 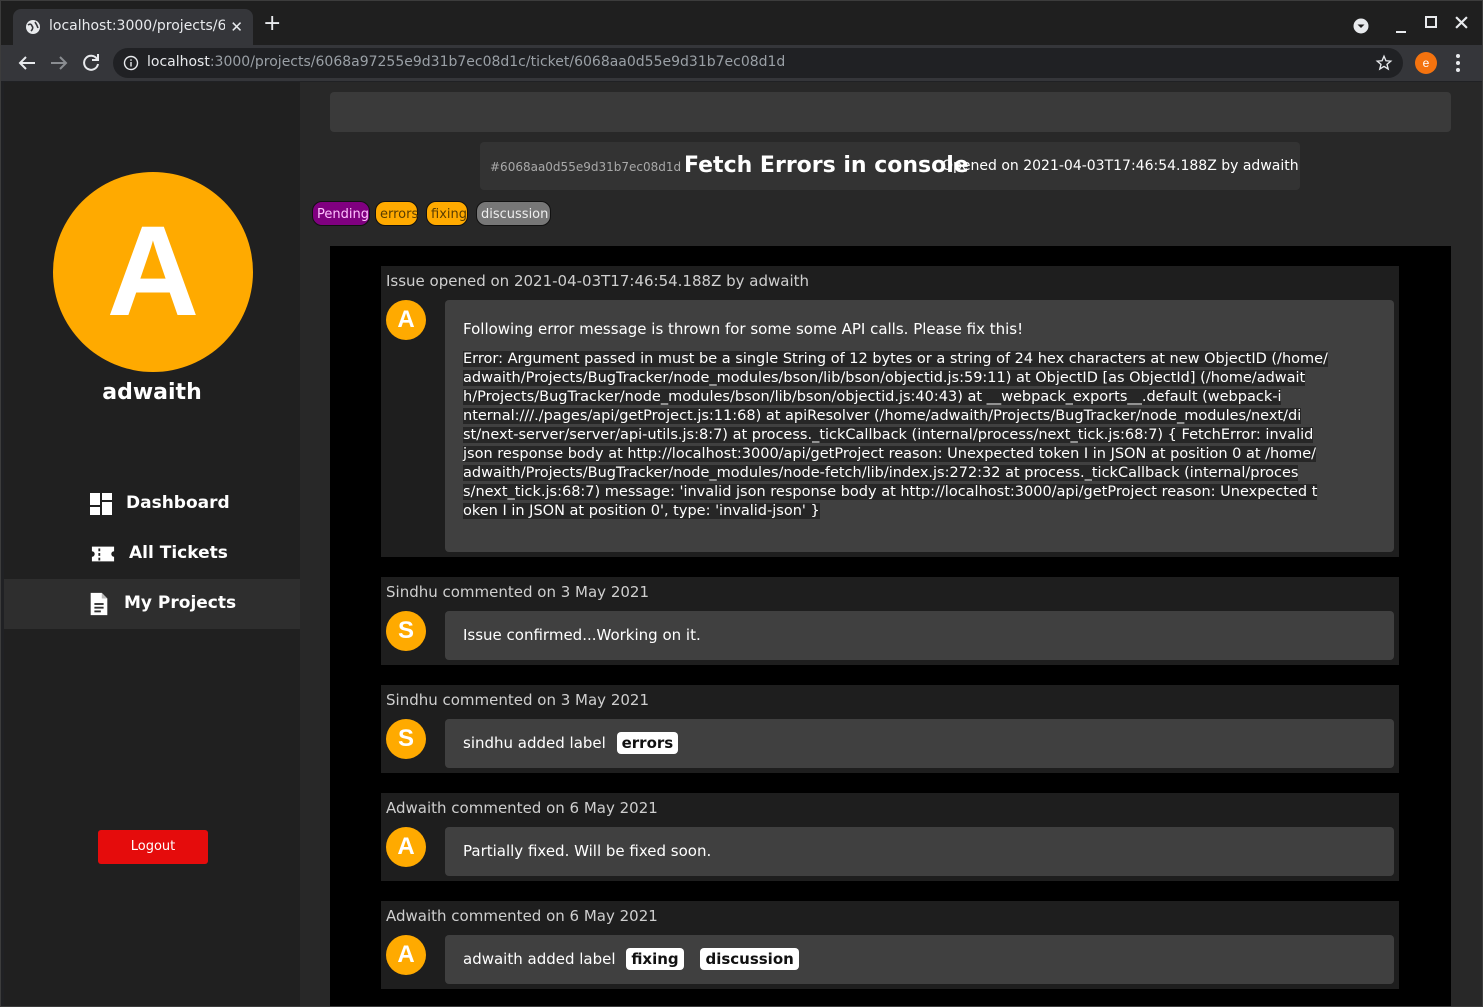 I want to click on username: adwaith, so click(x=152, y=392).